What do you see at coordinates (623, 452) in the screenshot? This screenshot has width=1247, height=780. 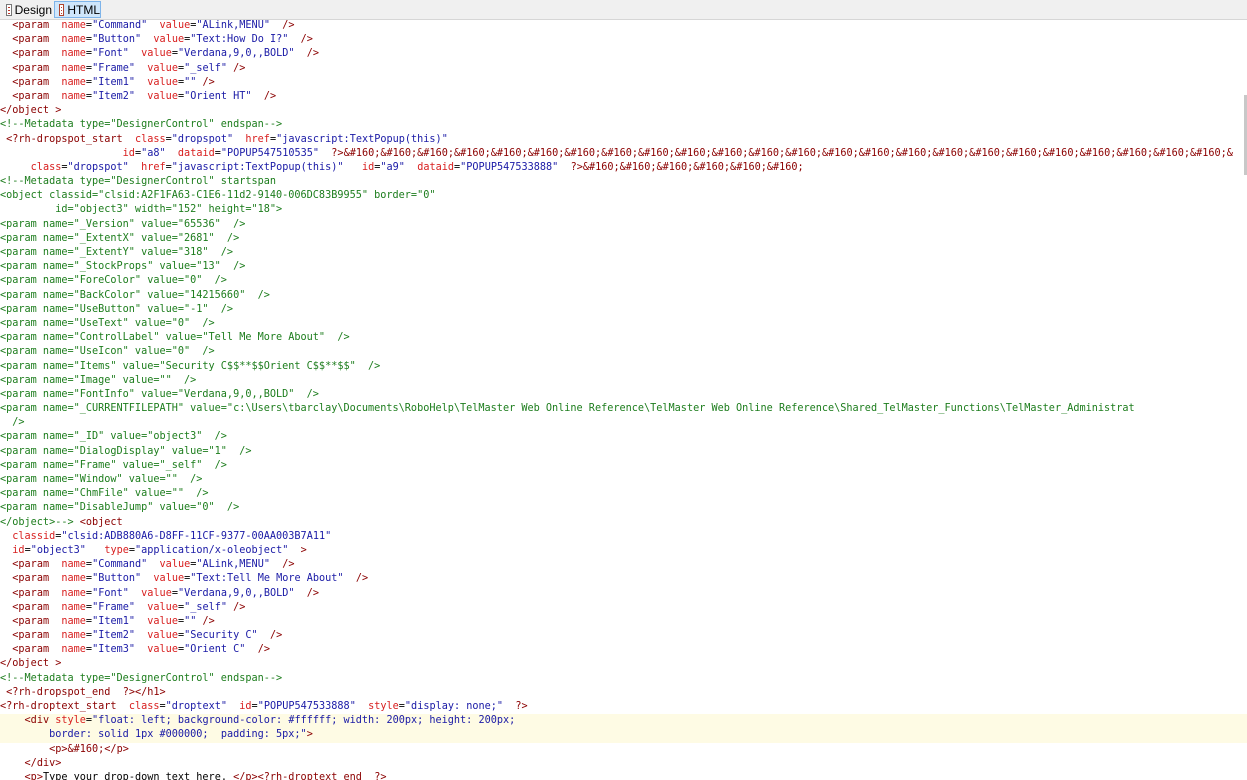 I see `code-line: <param name="DialogDisplay" value="1" />` at bounding box center [623, 452].